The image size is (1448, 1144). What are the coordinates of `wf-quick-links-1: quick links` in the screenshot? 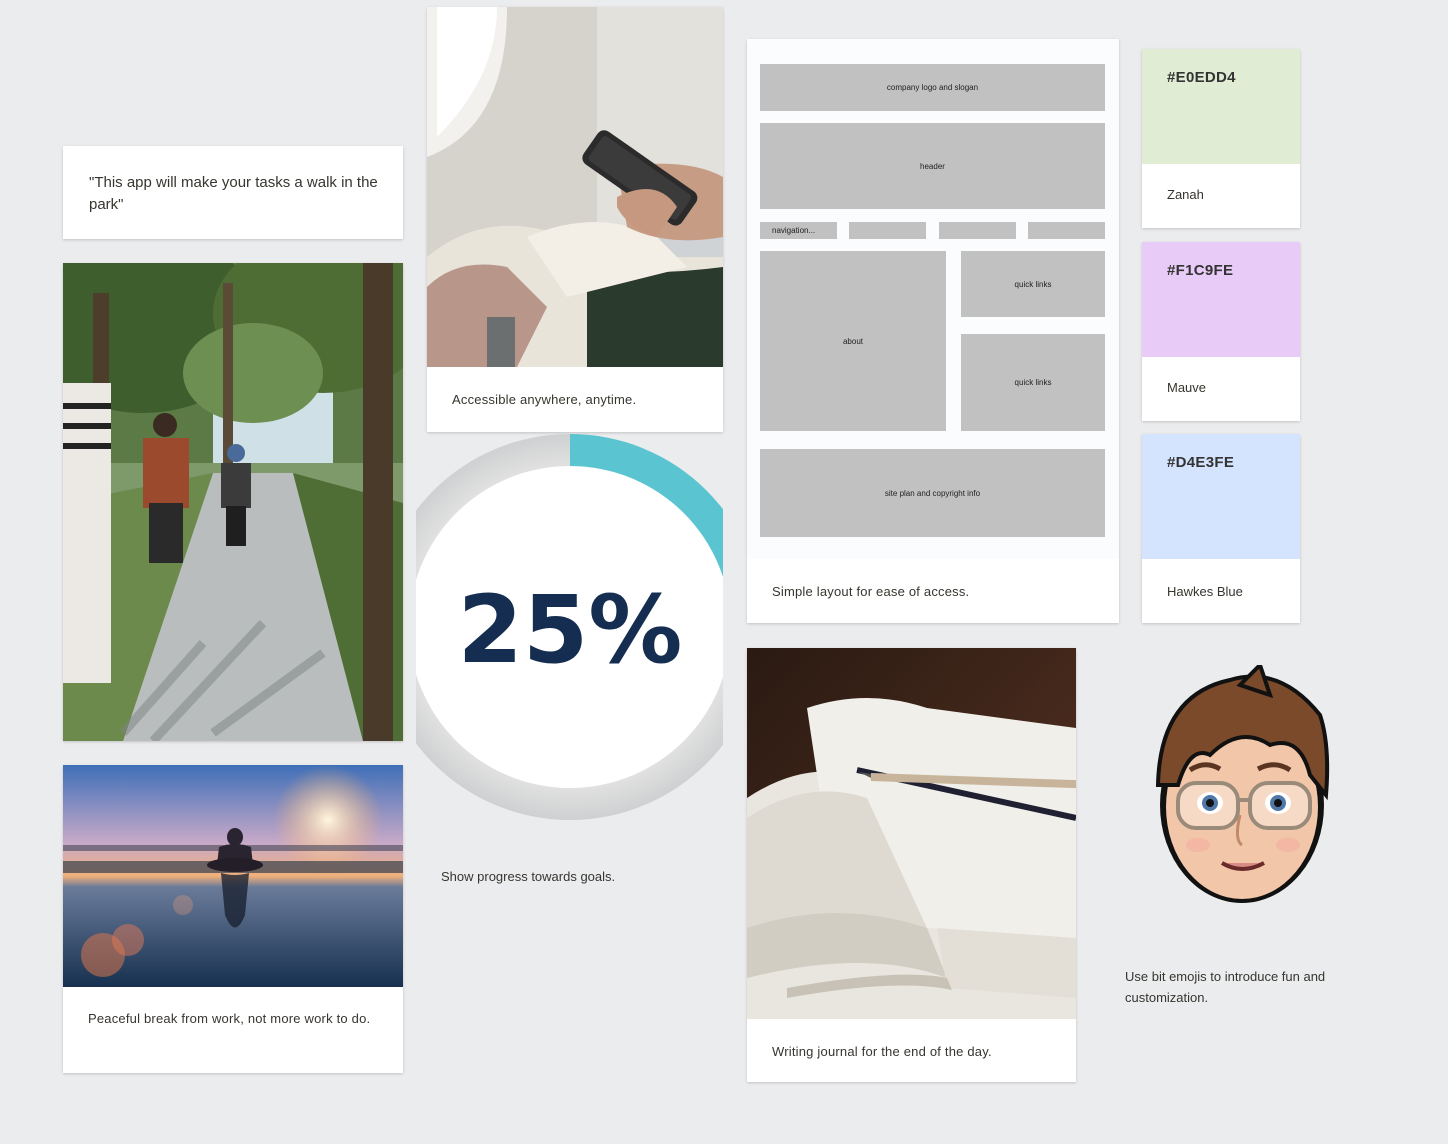 It's located at (1033, 284).